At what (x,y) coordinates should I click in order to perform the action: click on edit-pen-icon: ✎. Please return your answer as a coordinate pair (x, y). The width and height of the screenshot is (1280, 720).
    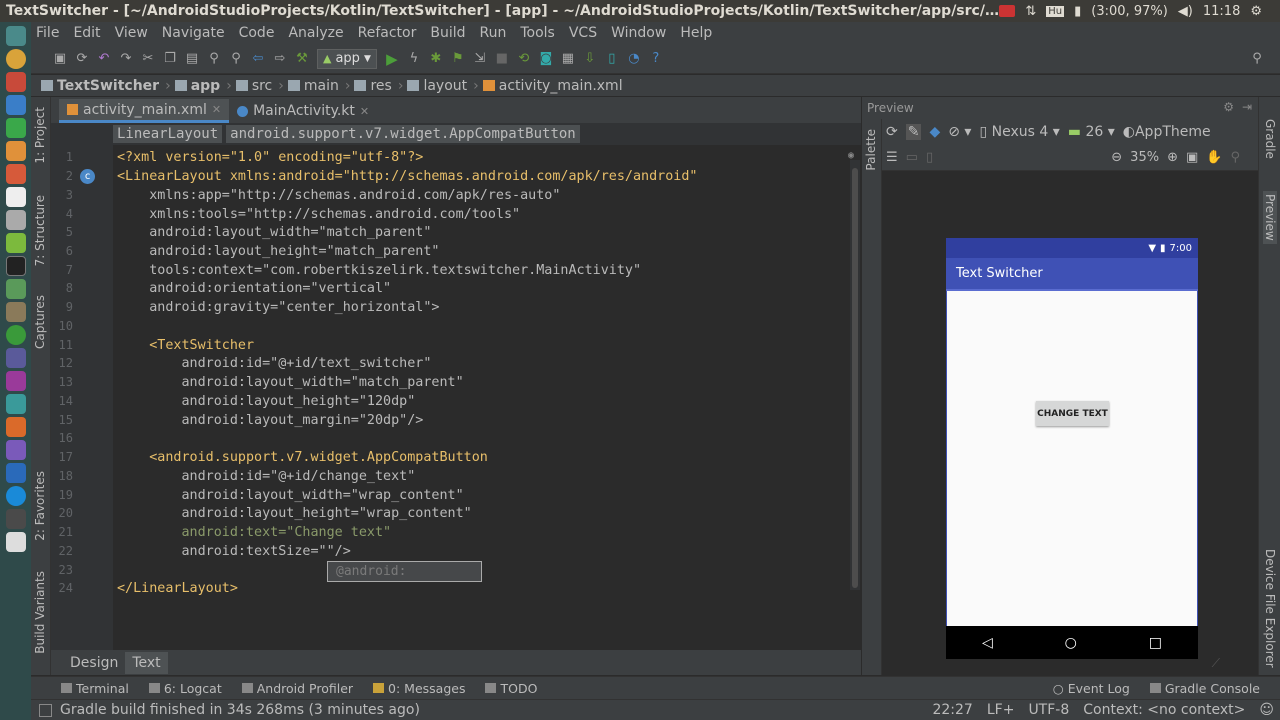
    Looking at the image, I should click on (913, 132).